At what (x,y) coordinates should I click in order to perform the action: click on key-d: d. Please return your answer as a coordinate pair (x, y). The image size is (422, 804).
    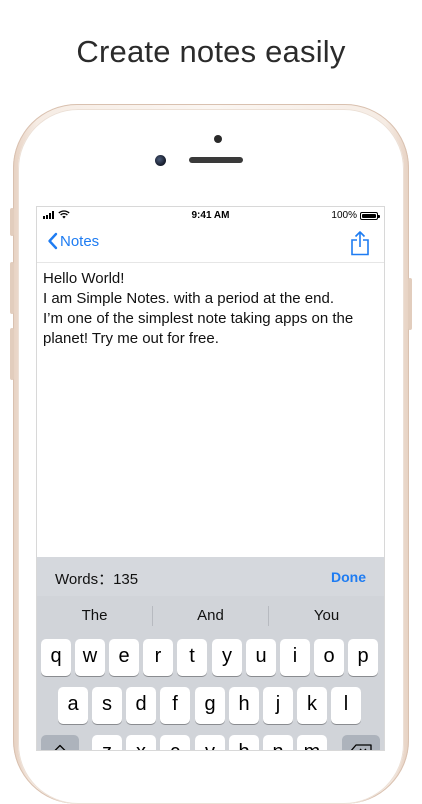
    Looking at the image, I should click on (141, 705).